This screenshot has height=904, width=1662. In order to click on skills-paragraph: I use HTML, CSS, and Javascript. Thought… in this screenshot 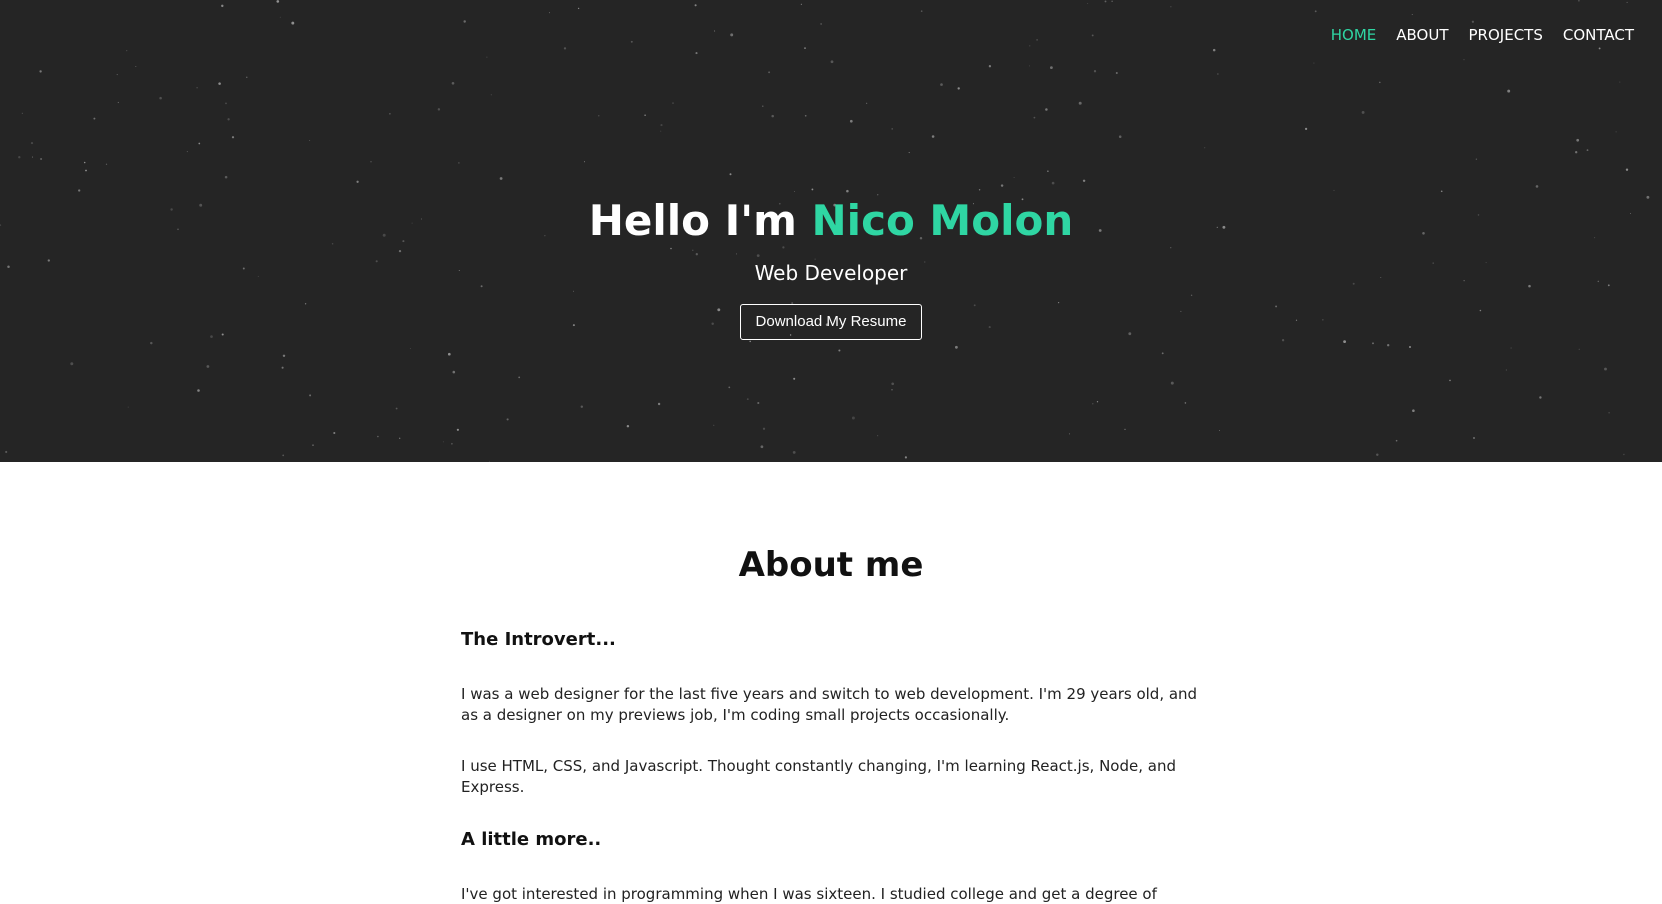, I will do `click(818, 776)`.